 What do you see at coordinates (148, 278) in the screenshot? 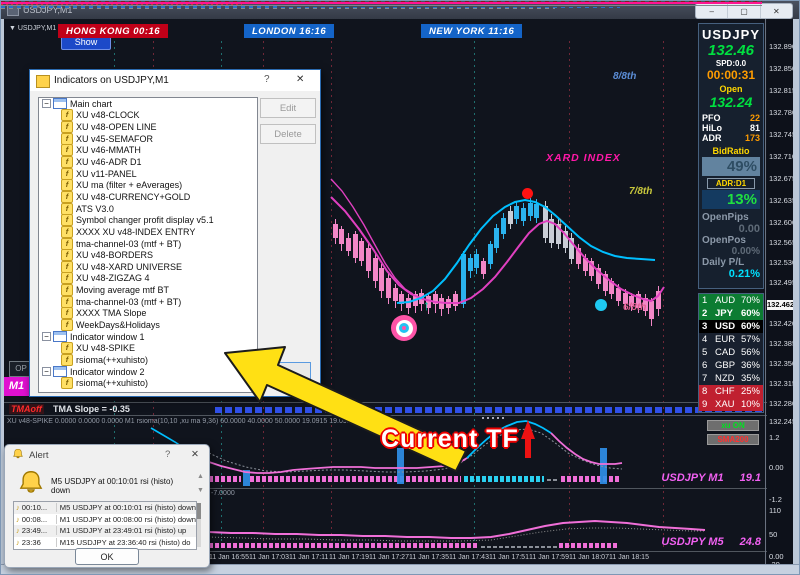
I see `tree-indicator-item: f XU v48-ZIGZAG 4` at bounding box center [148, 278].